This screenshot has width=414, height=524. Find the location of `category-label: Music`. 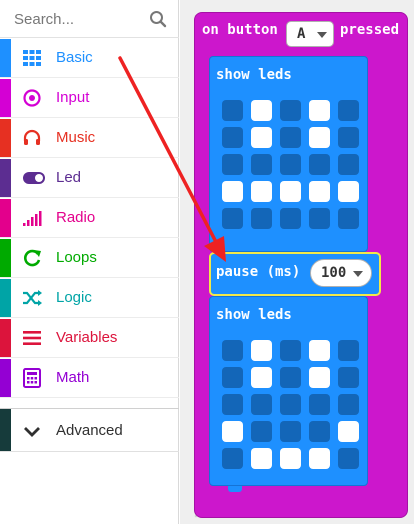

category-label: Music is located at coordinates (76, 137).